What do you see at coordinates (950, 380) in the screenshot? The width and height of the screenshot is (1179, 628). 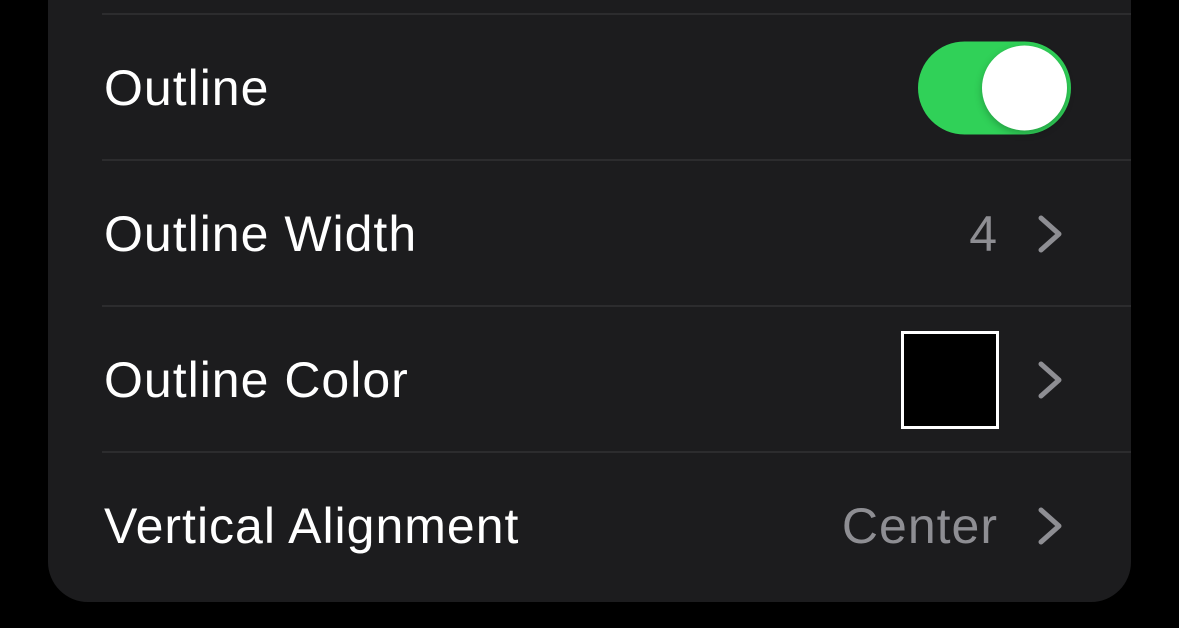 I see `outline-color-swatch` at bounding box center [950, 380].